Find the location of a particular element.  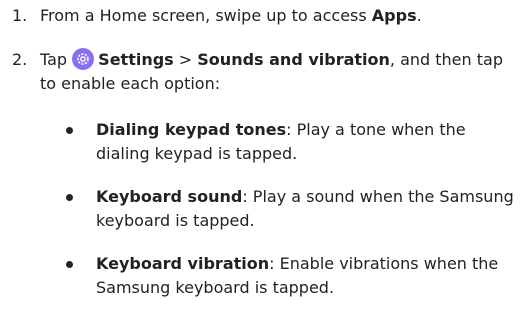

step-1-end: . is located at coordinates (419, 15).